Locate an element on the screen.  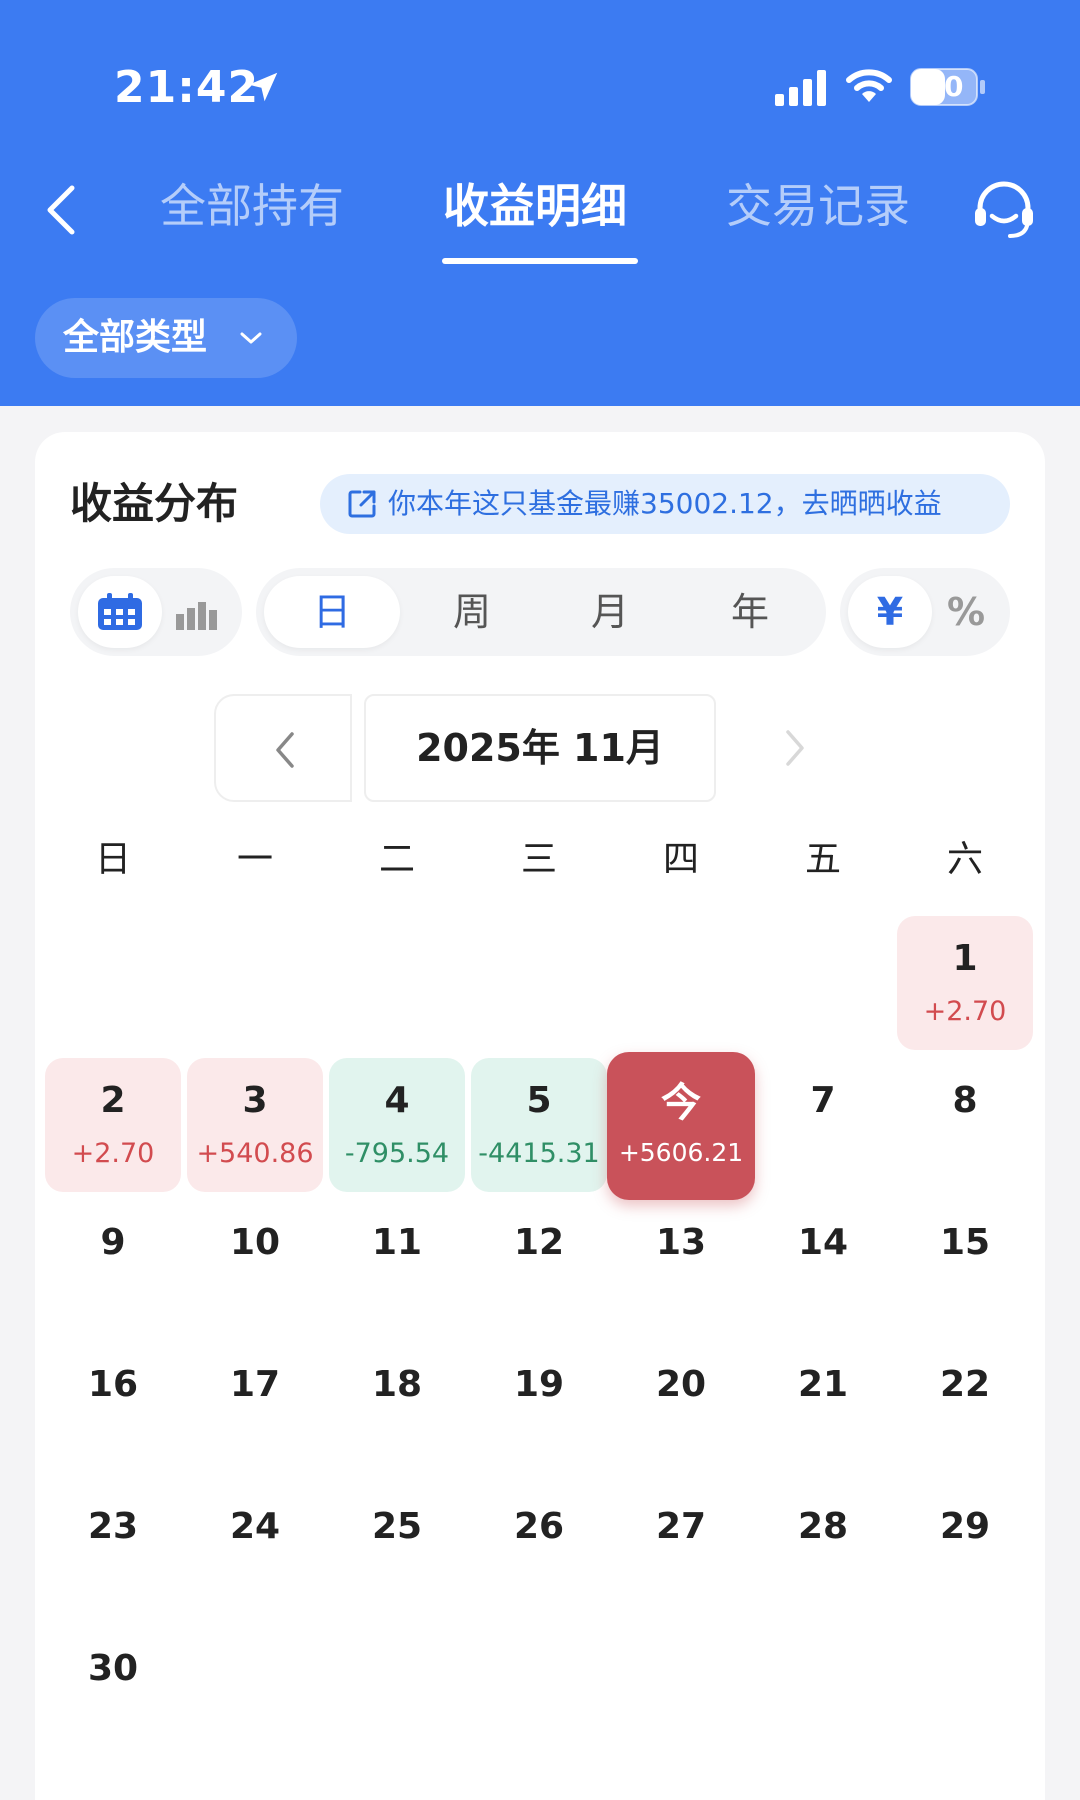
current-month-label: 2025年 11月 is located at coordinates (540, 748).